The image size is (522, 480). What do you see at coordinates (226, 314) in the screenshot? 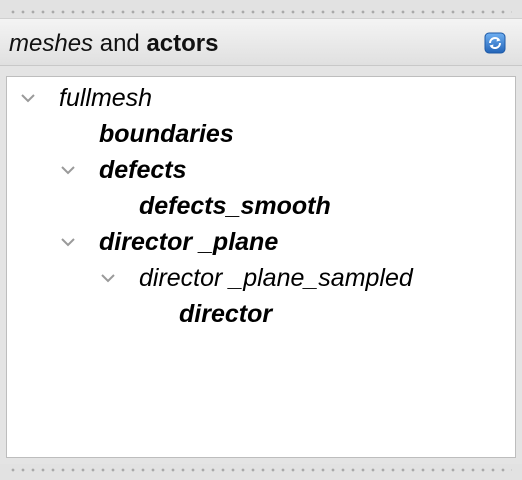
I see `tree-node-label: director` at bounding box center [226, 314].